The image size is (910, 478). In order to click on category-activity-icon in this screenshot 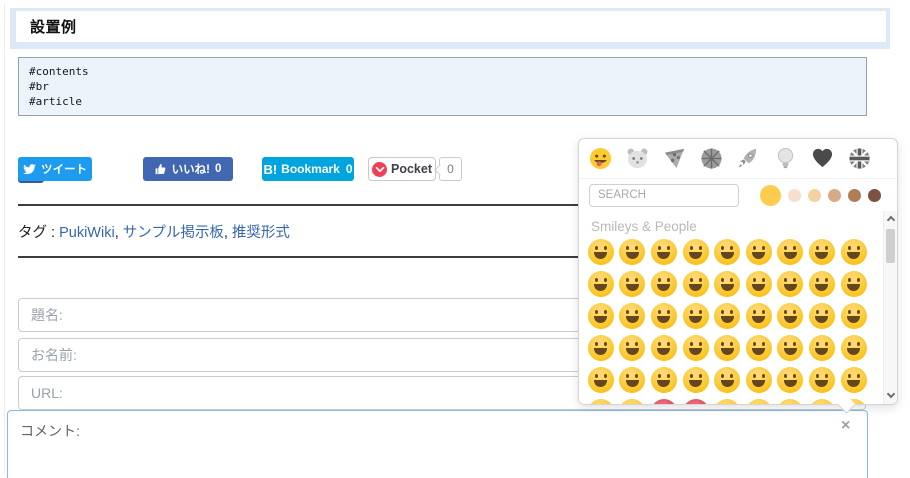, I will do `click(711, 159)`.